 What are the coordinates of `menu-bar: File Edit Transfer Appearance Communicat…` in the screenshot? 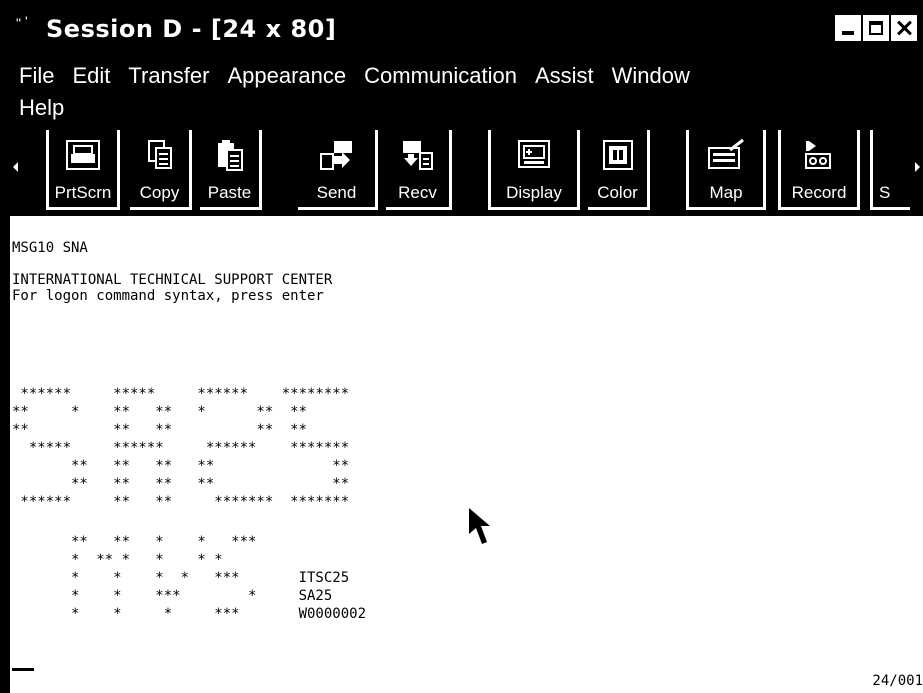 It's located at (466, 87).